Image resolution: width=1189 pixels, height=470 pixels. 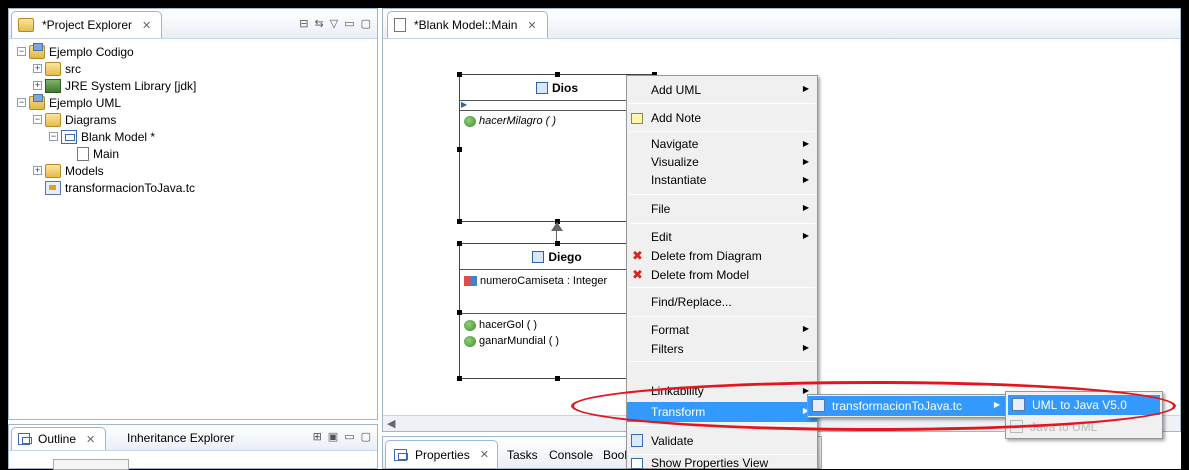 What do you see at coordinates (197, 102) in the screenshot?
I see `tree-item: − Ejemplo UML` at bounding box center [197, 102].